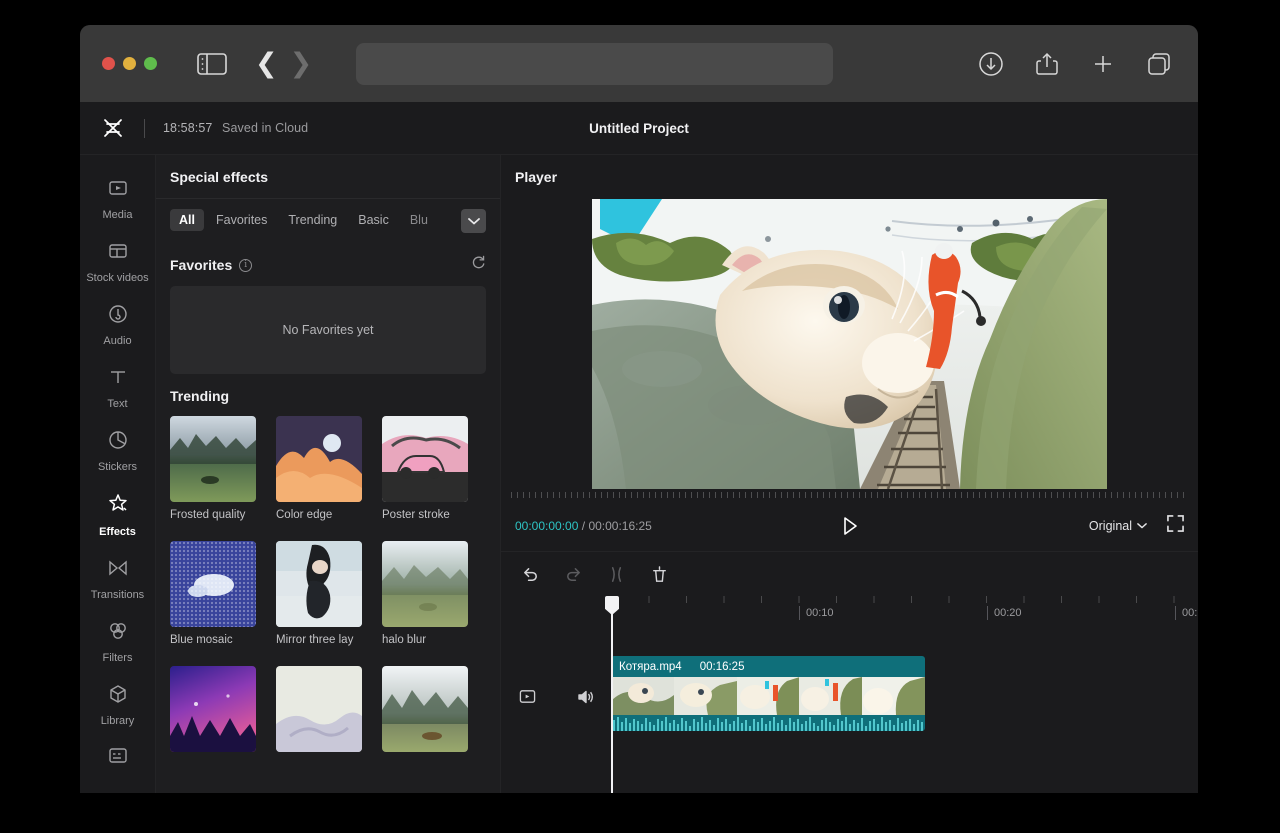 The image size is (1280, 833). Describe the element at coordinates (1186, 613) in the screenshot. I see `ruler-label: 00:` at that location.